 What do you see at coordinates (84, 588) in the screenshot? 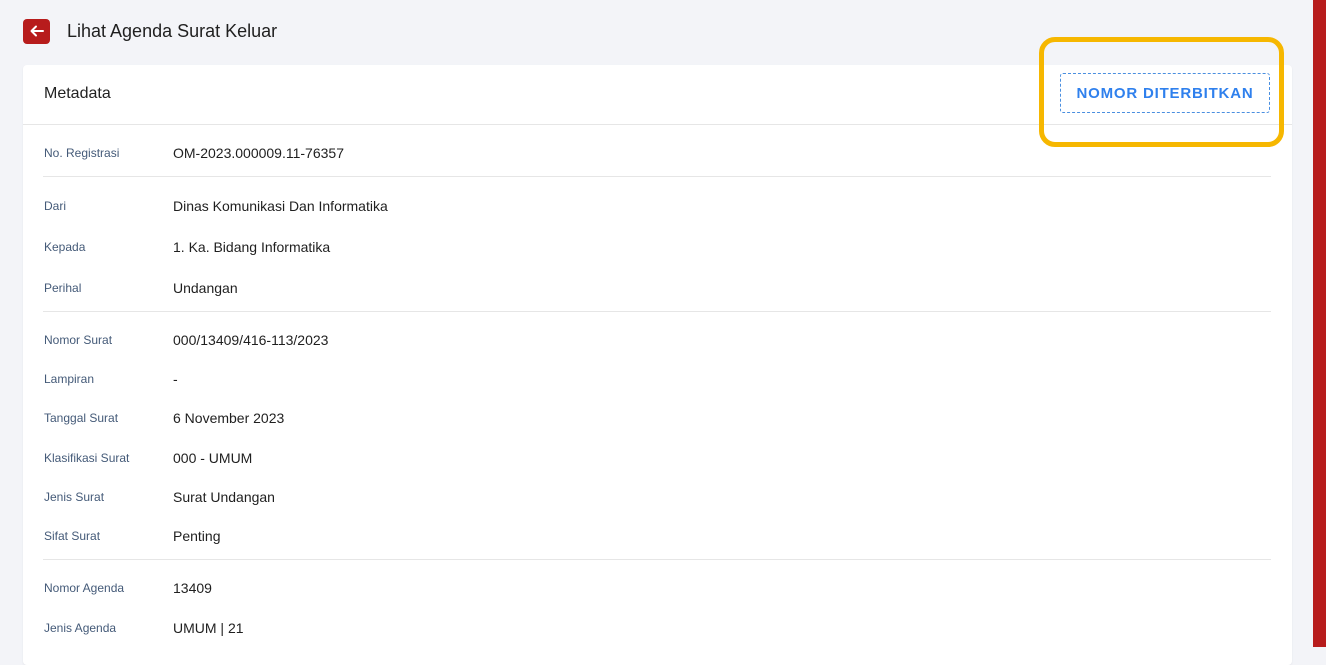
I see `field-label: Nomor Agenda` at bounding box center [84, 588].